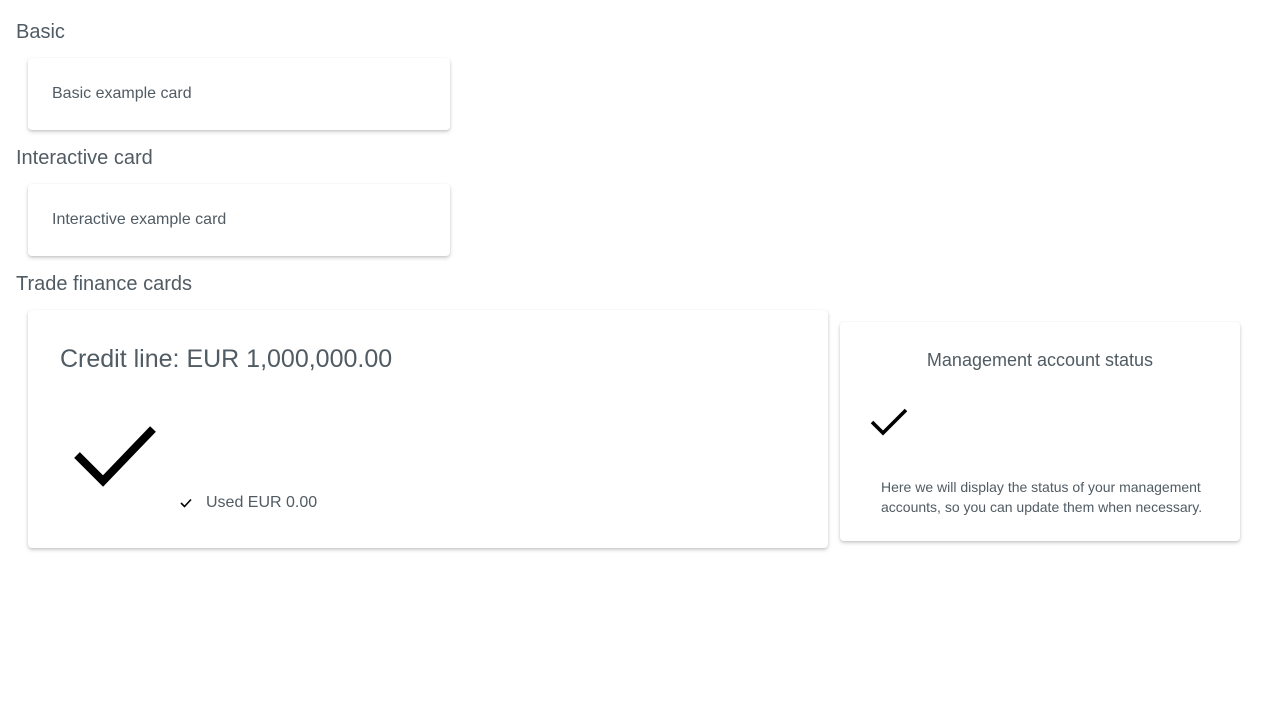  I want to click on used-amount-label: Used EUR 0.00, so click(262, 502).